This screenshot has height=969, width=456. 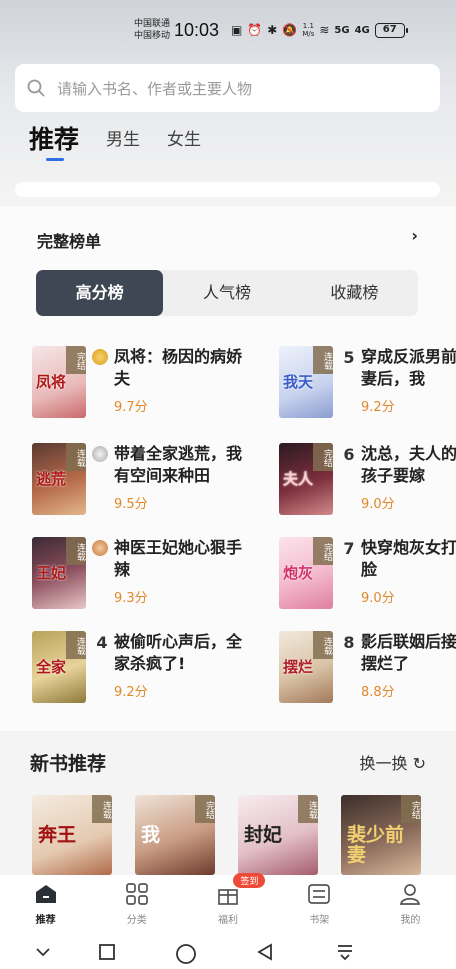 I want to click on book-score: 8.8分, so click(x=378, y=692).